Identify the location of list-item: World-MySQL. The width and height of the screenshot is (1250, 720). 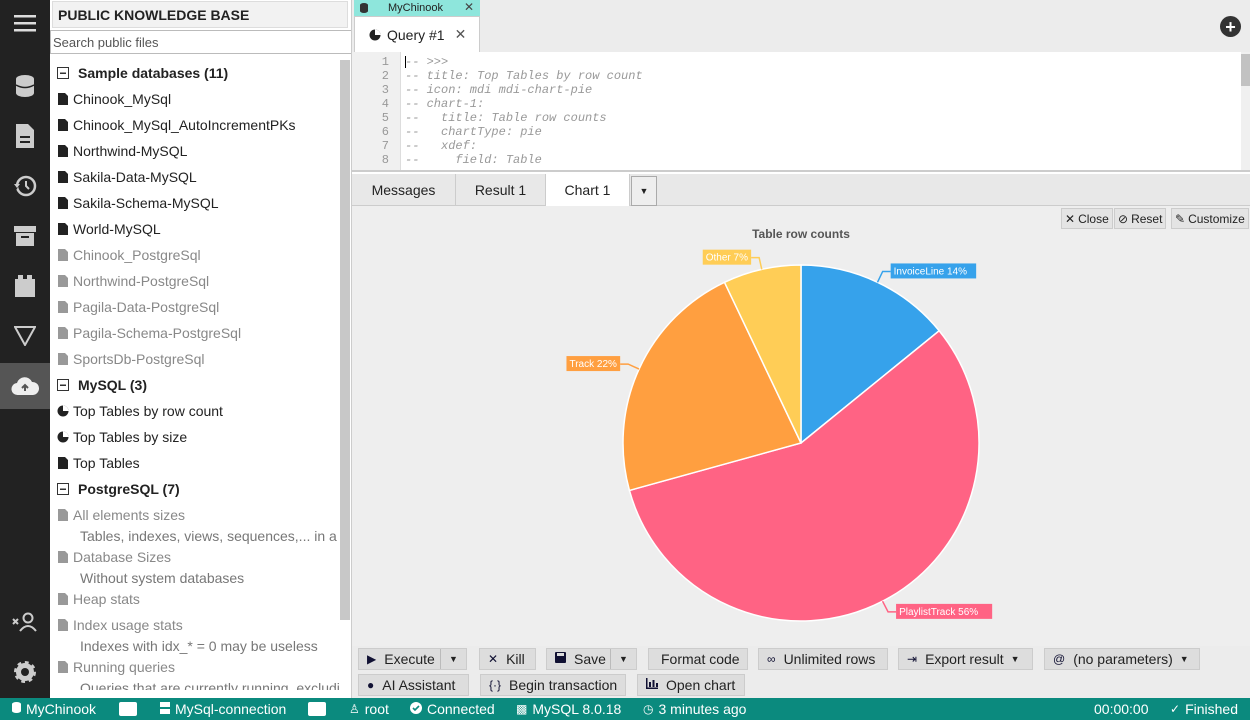
(195, 229).